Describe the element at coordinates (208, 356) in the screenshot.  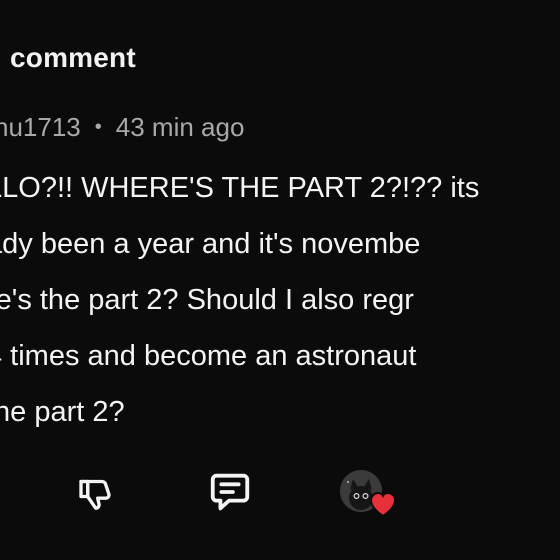
I see `comment-line: 4 times and become an astronaut` at that location.